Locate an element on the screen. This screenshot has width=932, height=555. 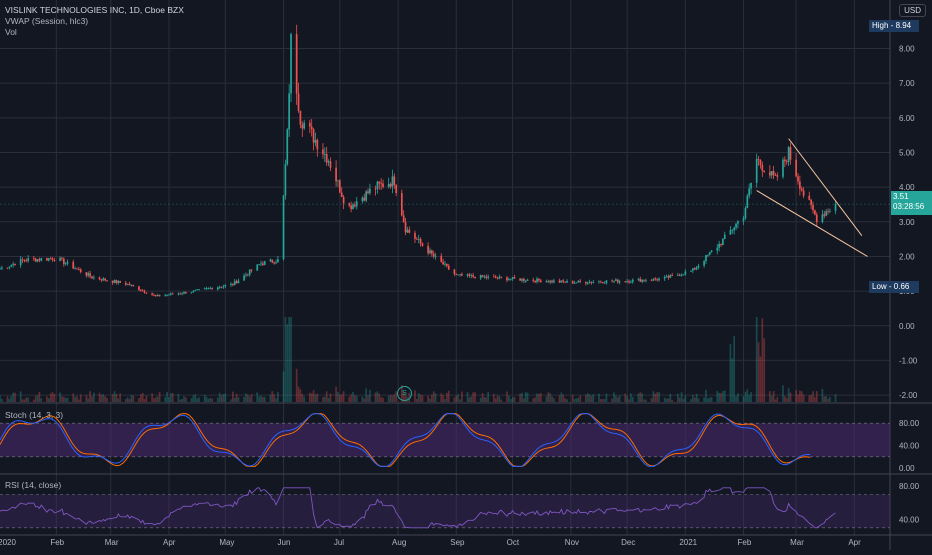
volume-indicator-label: Vol is located at coordinates (11, 32).